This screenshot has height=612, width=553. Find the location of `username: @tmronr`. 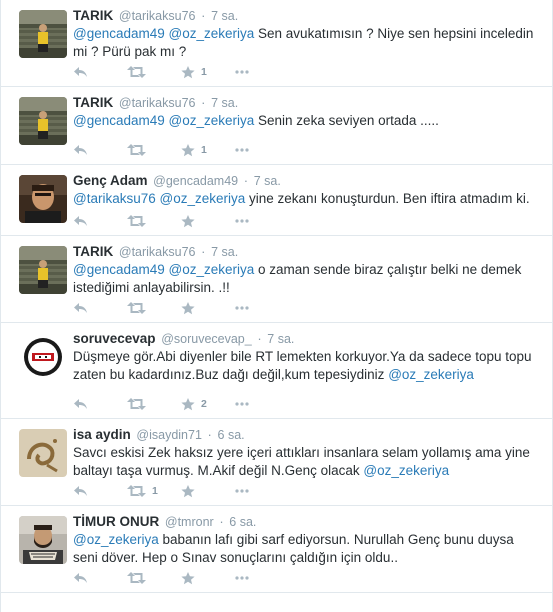

username: @tmronr is located at coordinates (189, 522).